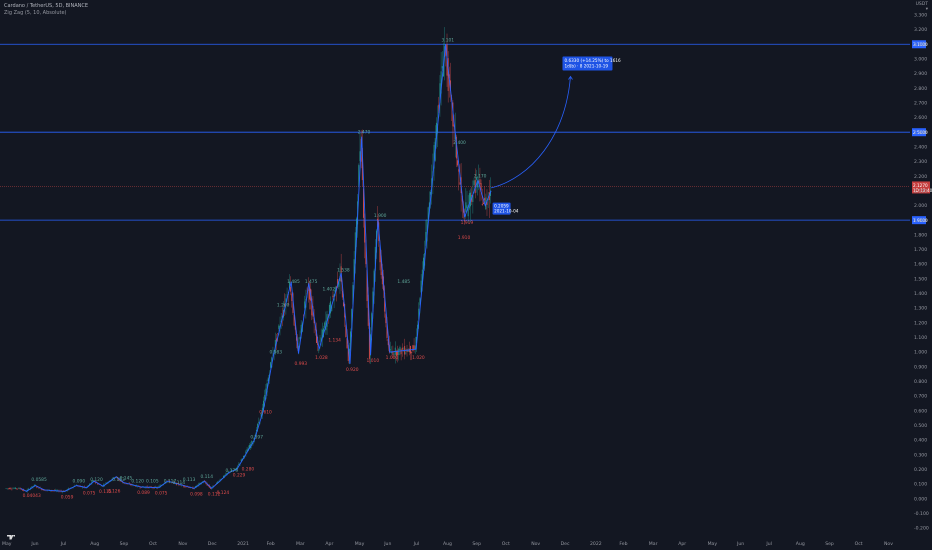 The width and height of the screenshot is (932, 550). I want to click on price-tick-label: 3.000, so click(920, 60).